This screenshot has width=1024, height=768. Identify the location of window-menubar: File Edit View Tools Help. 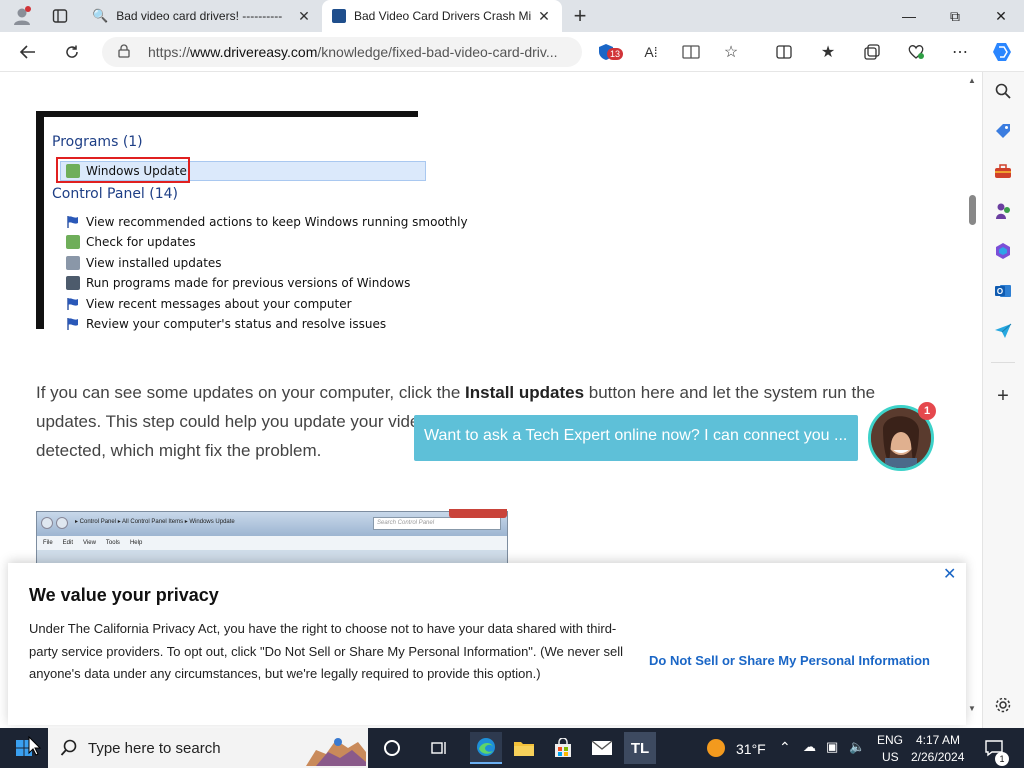
(272, 543).